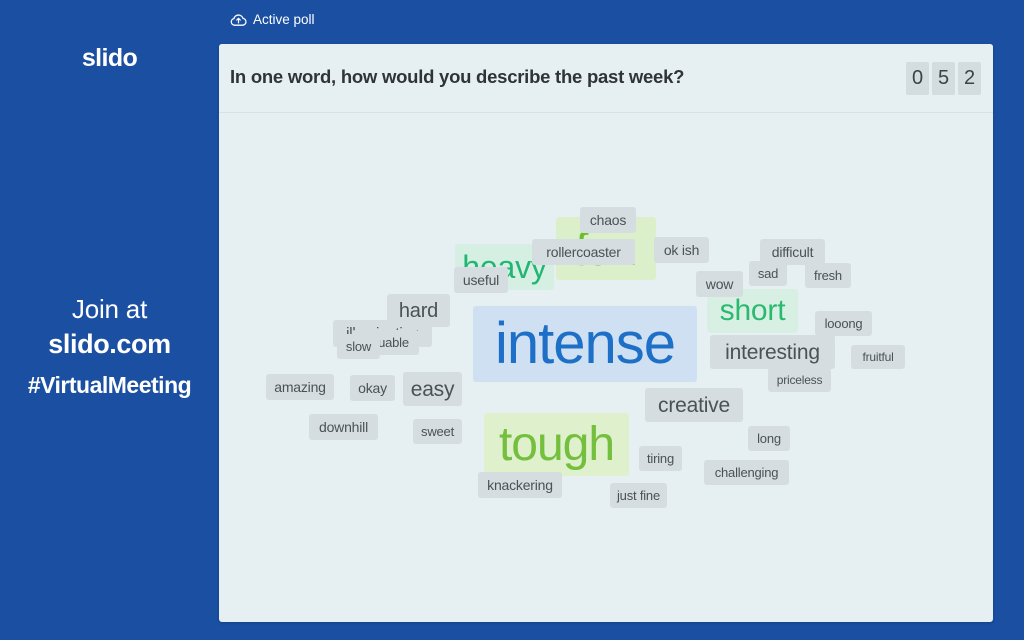  I want to click on word-cloud-item: wow, so click(719, 284).